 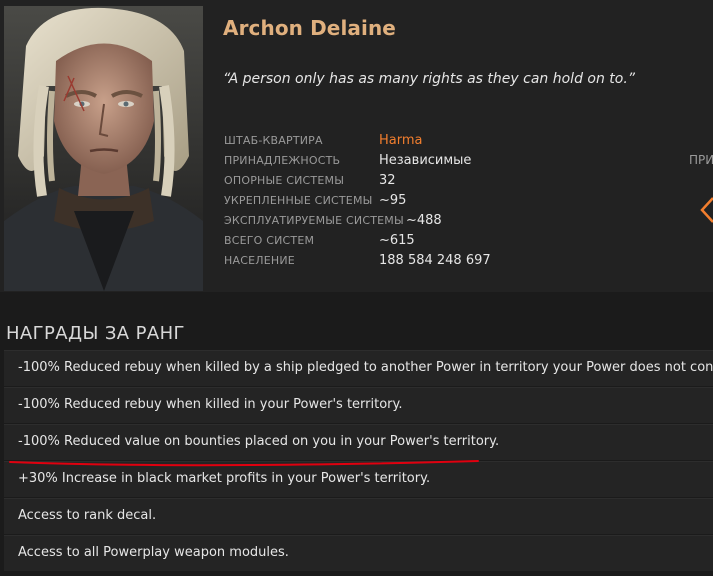 What do you see at coordinates (298, 200) in the screenshot?
I see `stat-label-fortified-systems: УКРЕПЛЕННЫЕ СИСТЕМЫ` at bounding box center [298, 200].